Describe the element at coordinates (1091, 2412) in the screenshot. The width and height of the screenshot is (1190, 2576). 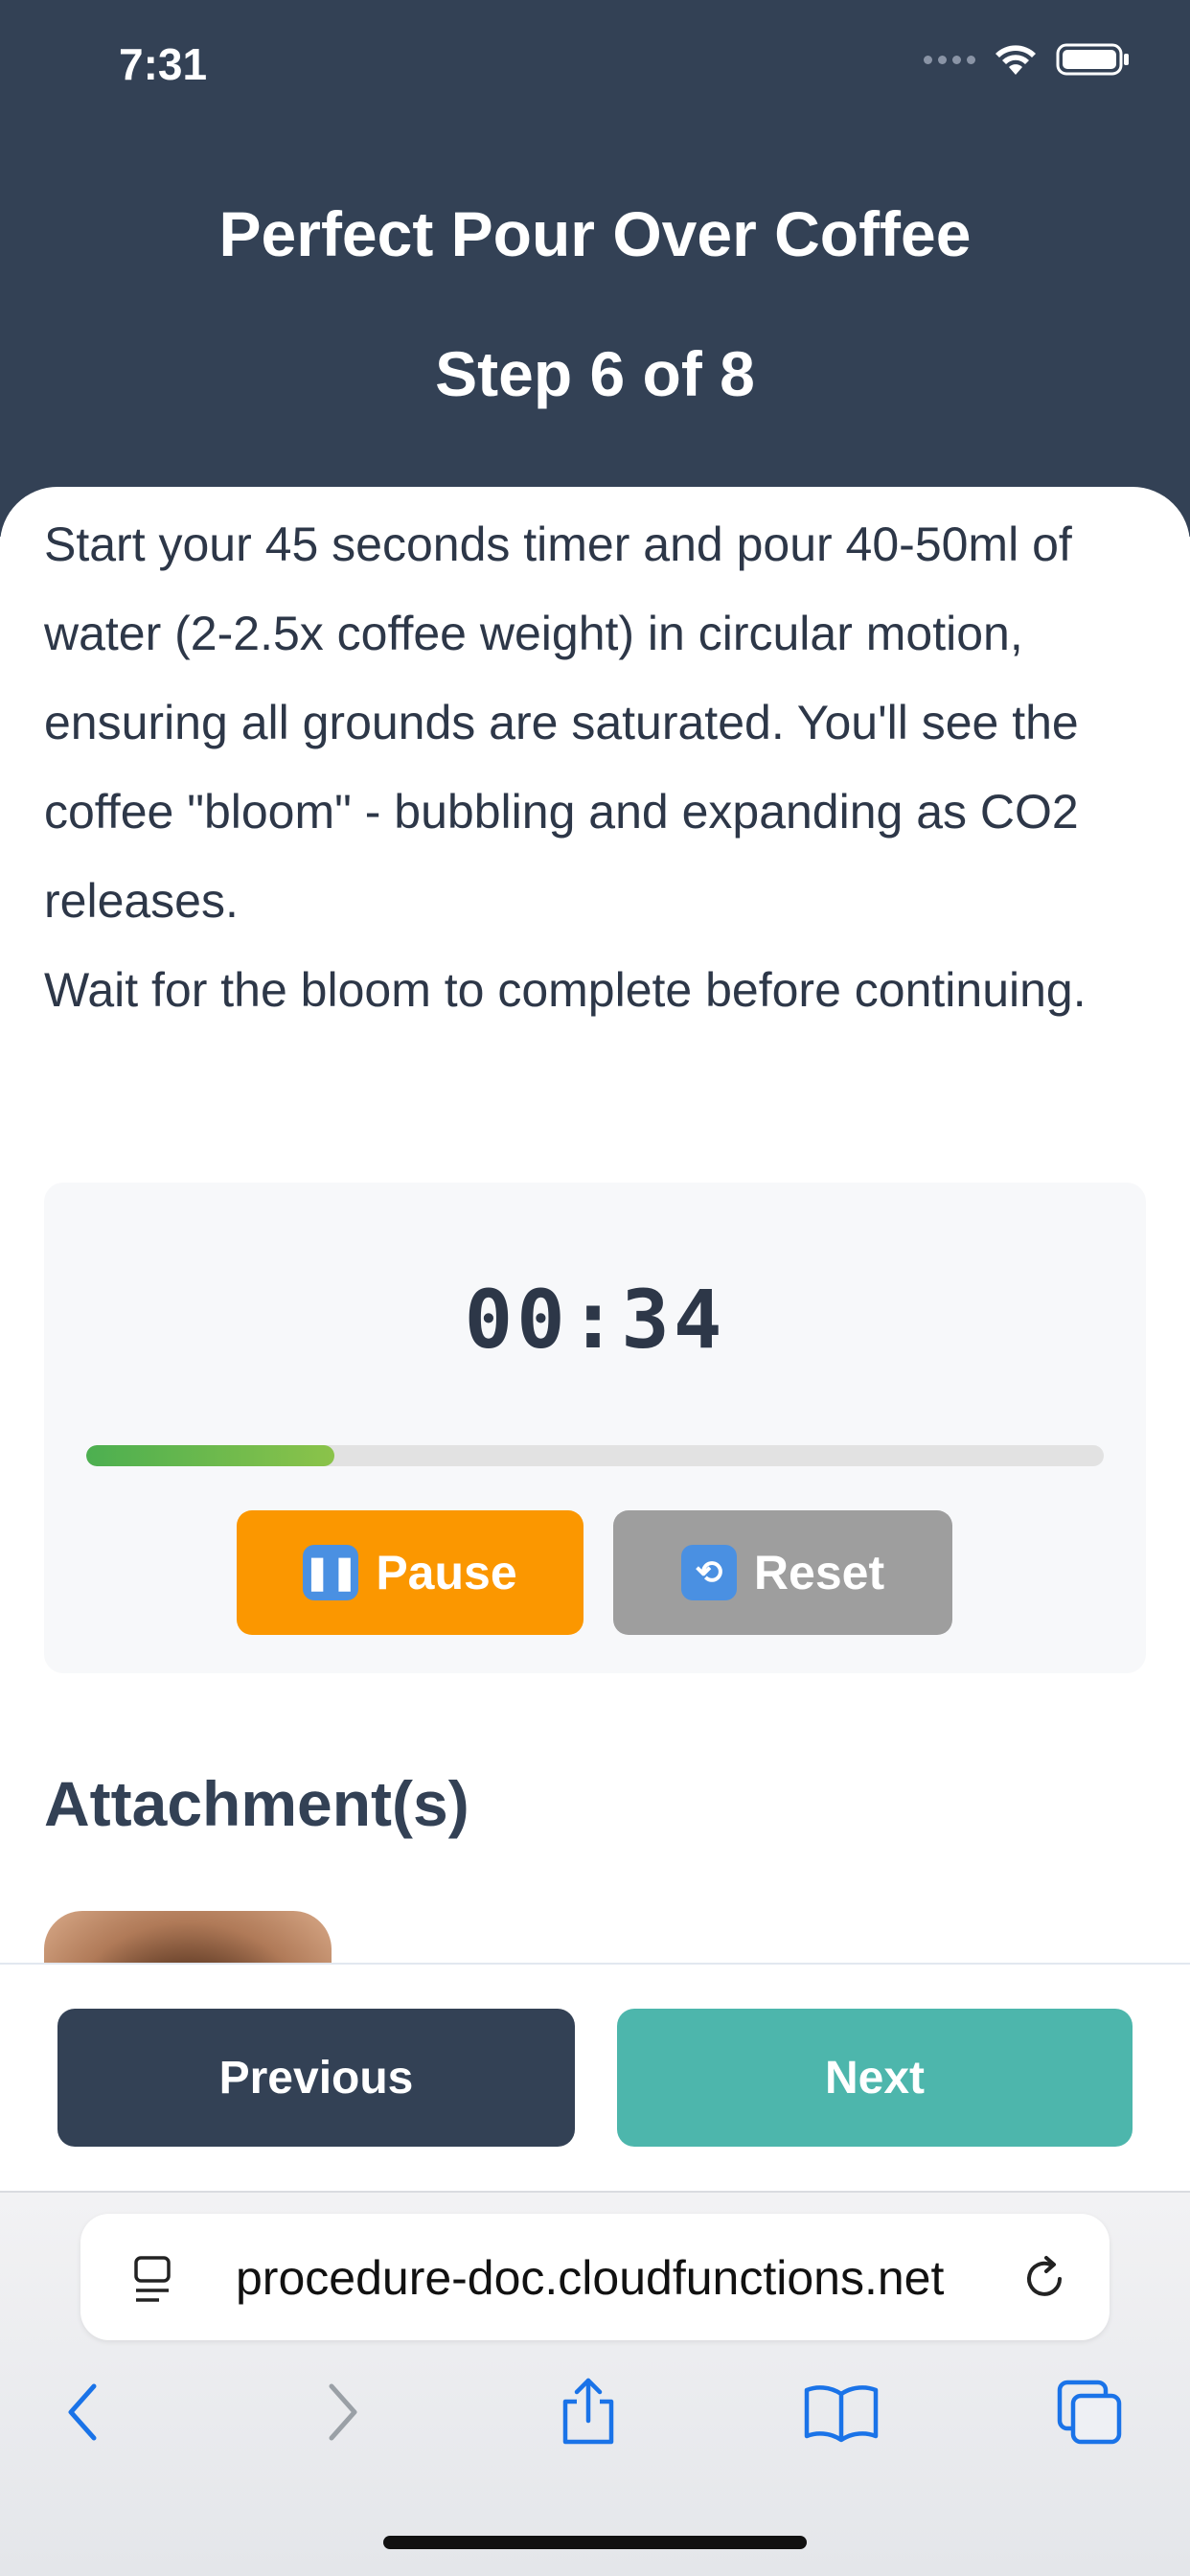
I see `tabs-icon` at that location.